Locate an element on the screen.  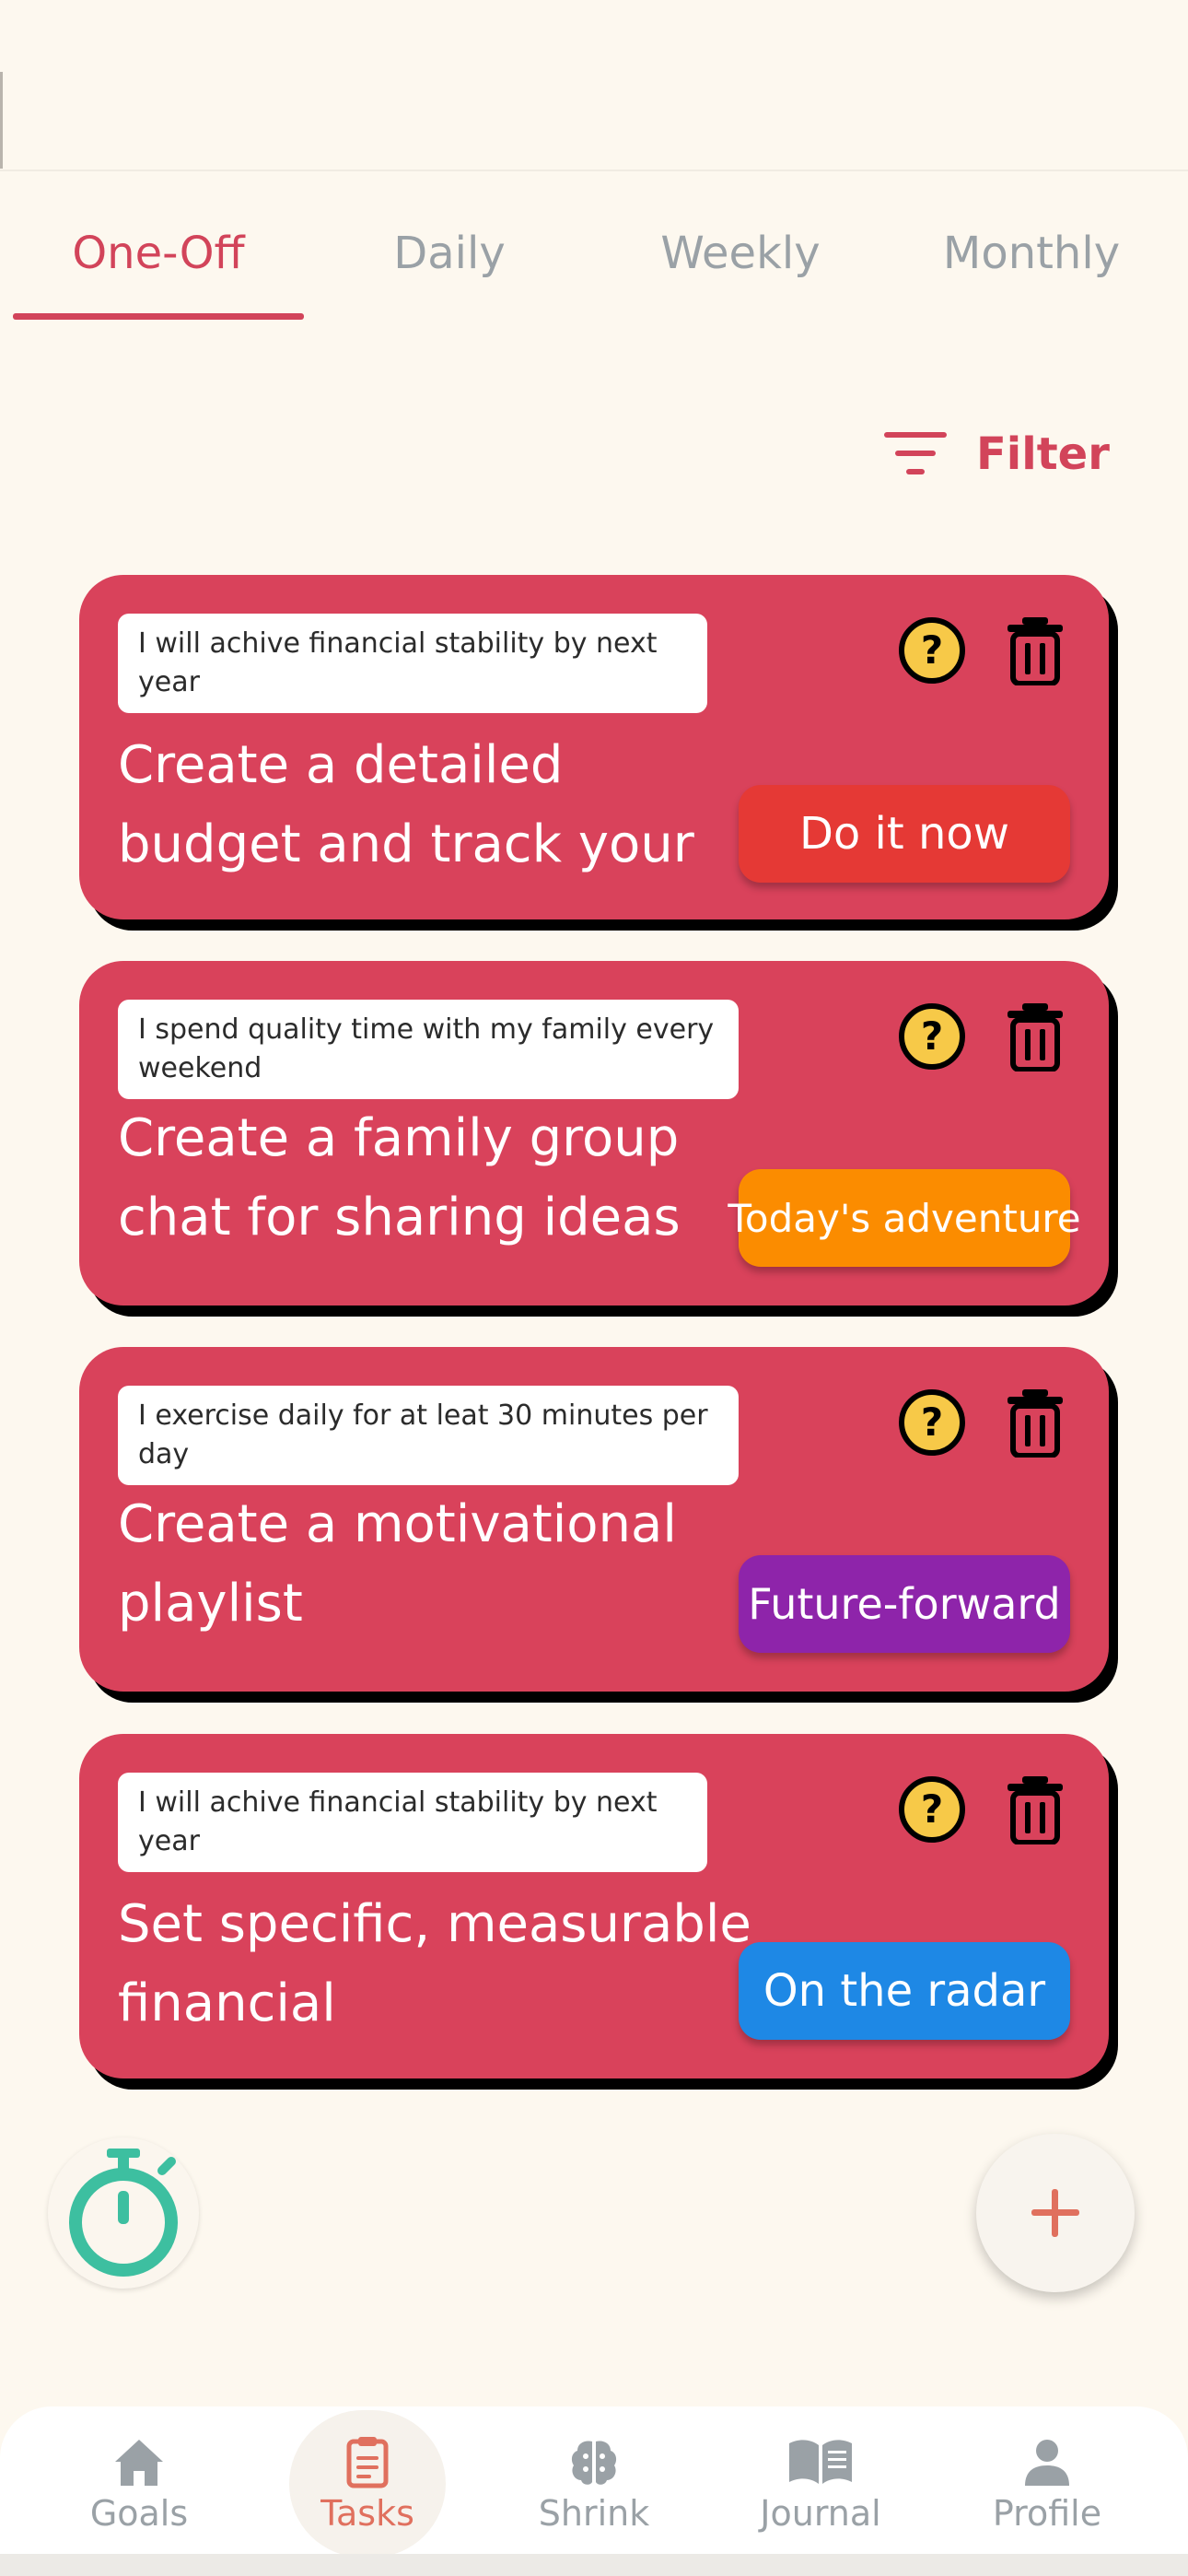
add-task-button is located at coordinates (1055, 2213).